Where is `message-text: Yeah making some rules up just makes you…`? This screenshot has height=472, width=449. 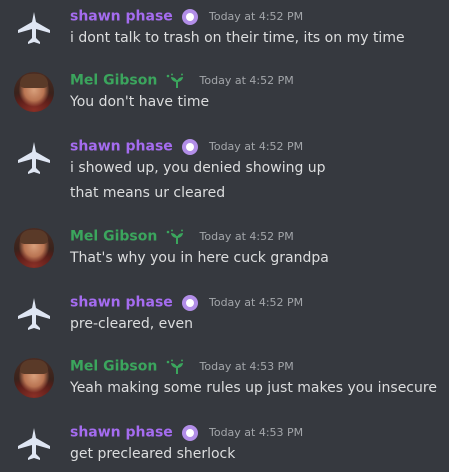 message-text: Yeah making some rules up just makes you… is located at coordinates (253, 388).